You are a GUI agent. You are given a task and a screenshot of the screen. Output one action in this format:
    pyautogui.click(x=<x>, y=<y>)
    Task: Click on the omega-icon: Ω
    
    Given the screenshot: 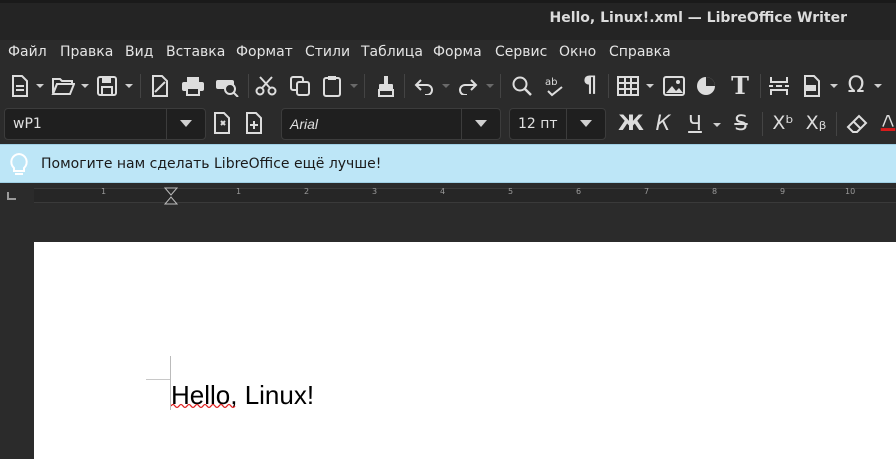 What is the action you would take?
    pyautogui.click(x=856, y=85)
    